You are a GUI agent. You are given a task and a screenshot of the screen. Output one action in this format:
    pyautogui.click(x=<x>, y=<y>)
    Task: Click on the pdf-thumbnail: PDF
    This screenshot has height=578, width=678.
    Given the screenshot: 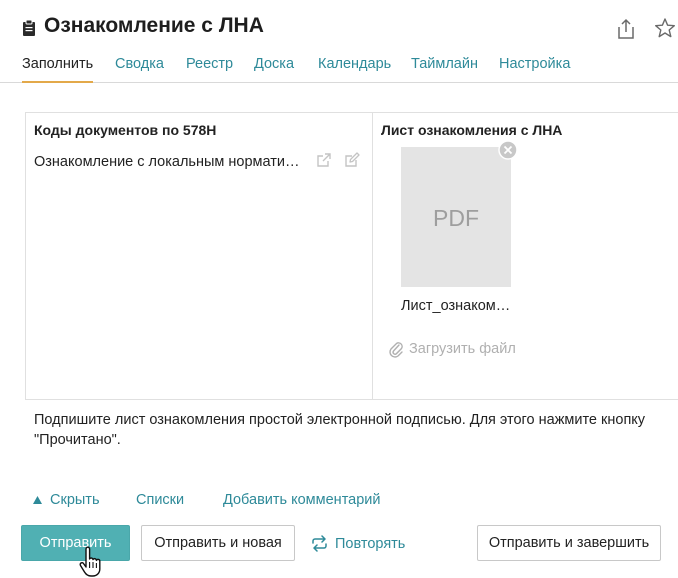 What is the action you would take?
    pyautogui.click(x=456, y=217)
    